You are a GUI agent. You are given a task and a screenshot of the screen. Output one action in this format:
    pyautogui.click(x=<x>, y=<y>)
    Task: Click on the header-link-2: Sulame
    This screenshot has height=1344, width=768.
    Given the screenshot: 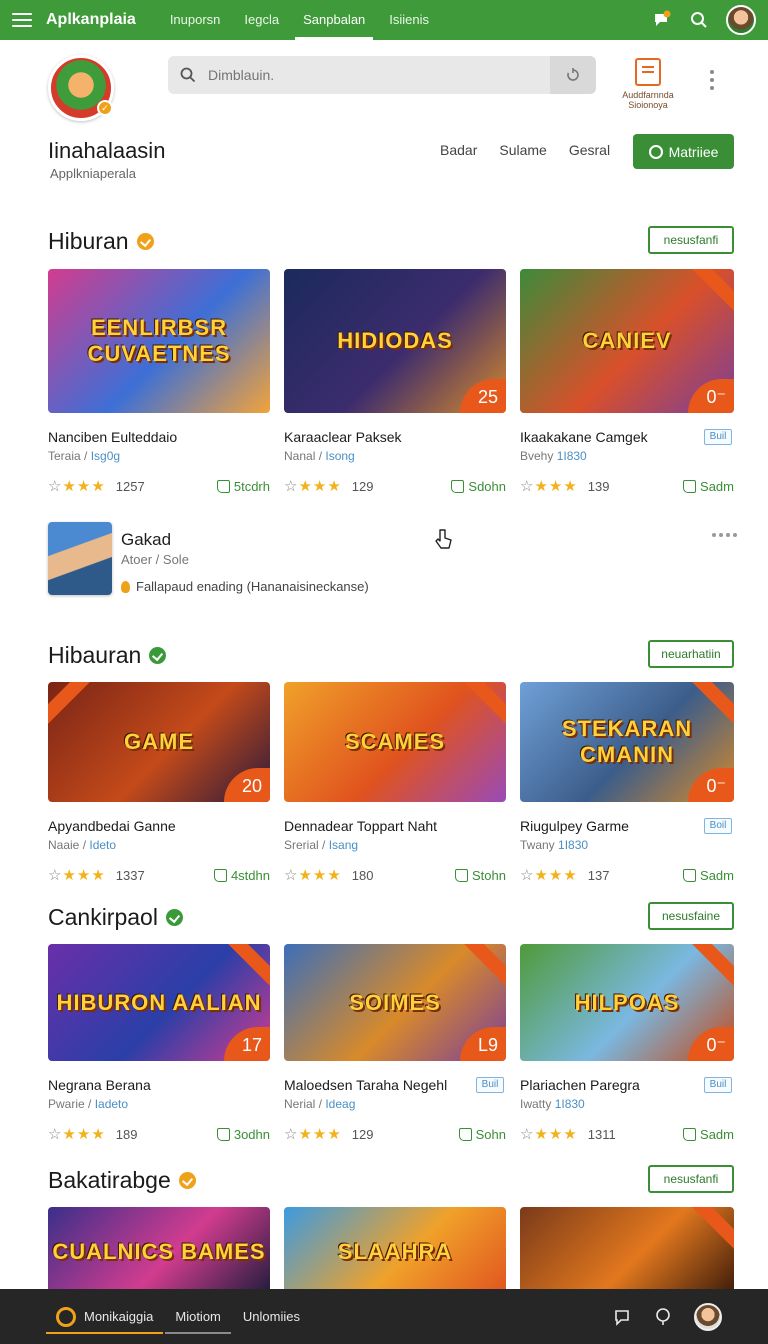 What is the action you would take?
    pyautogui.click(x=522, y=150)
    